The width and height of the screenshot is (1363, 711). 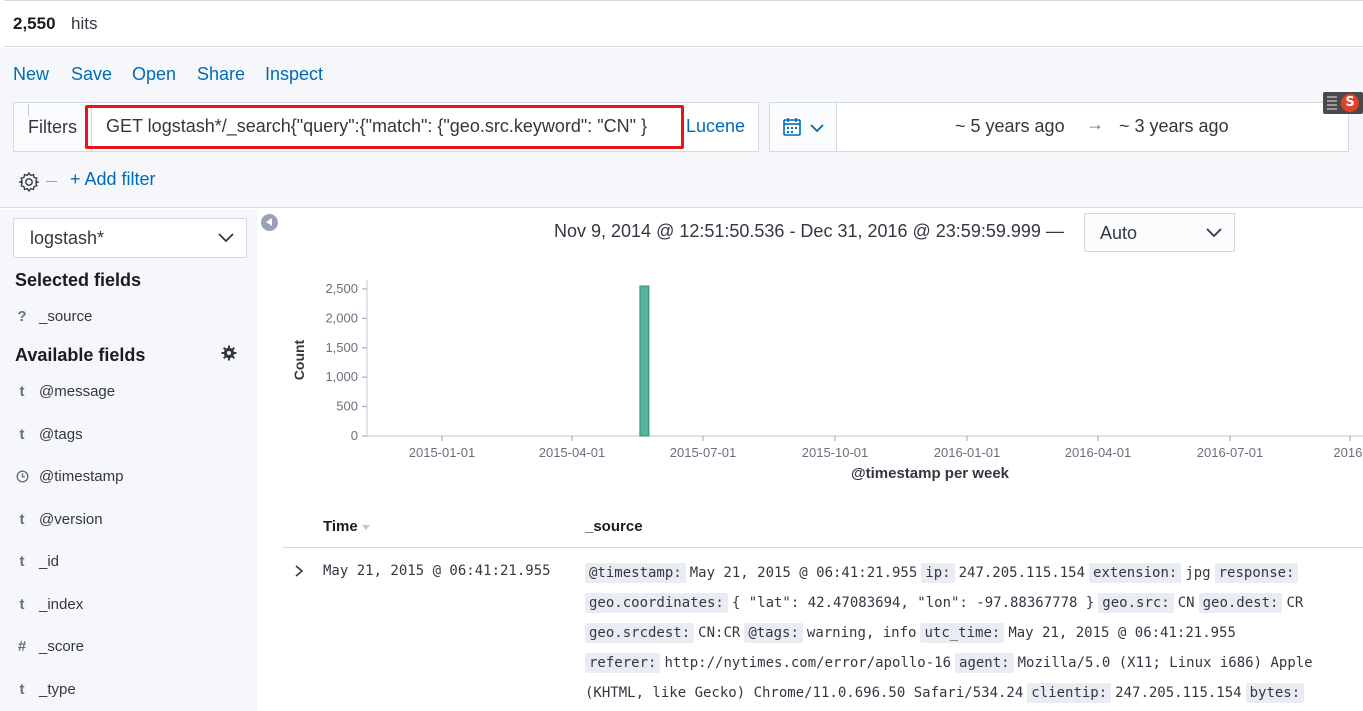 I want to click on field-name: @tags, so click(x=61, y=434).